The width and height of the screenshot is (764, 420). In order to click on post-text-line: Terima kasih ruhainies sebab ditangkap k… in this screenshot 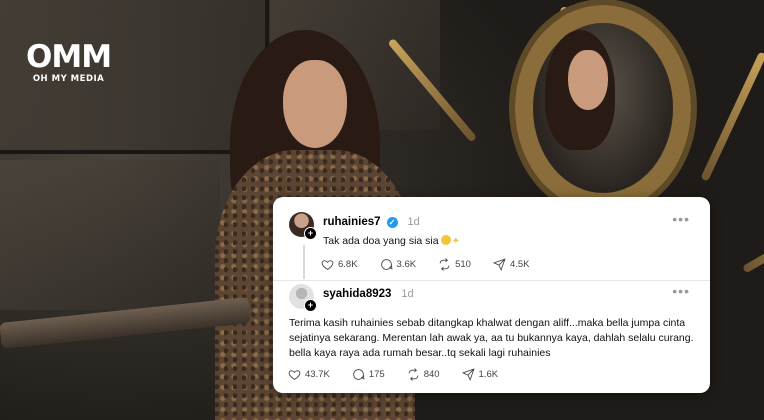, I will do `click(487, 323)`.